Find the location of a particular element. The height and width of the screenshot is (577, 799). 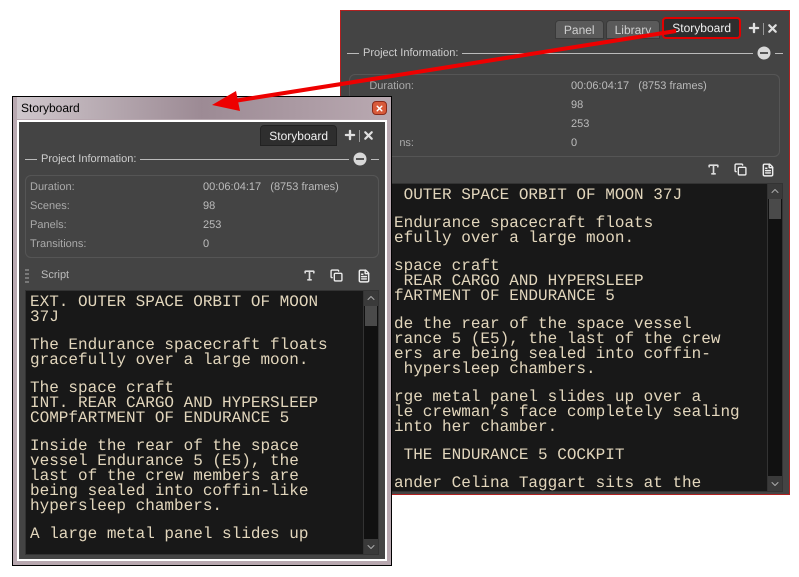

script-line: space craft is located at coordinates (447, 266).